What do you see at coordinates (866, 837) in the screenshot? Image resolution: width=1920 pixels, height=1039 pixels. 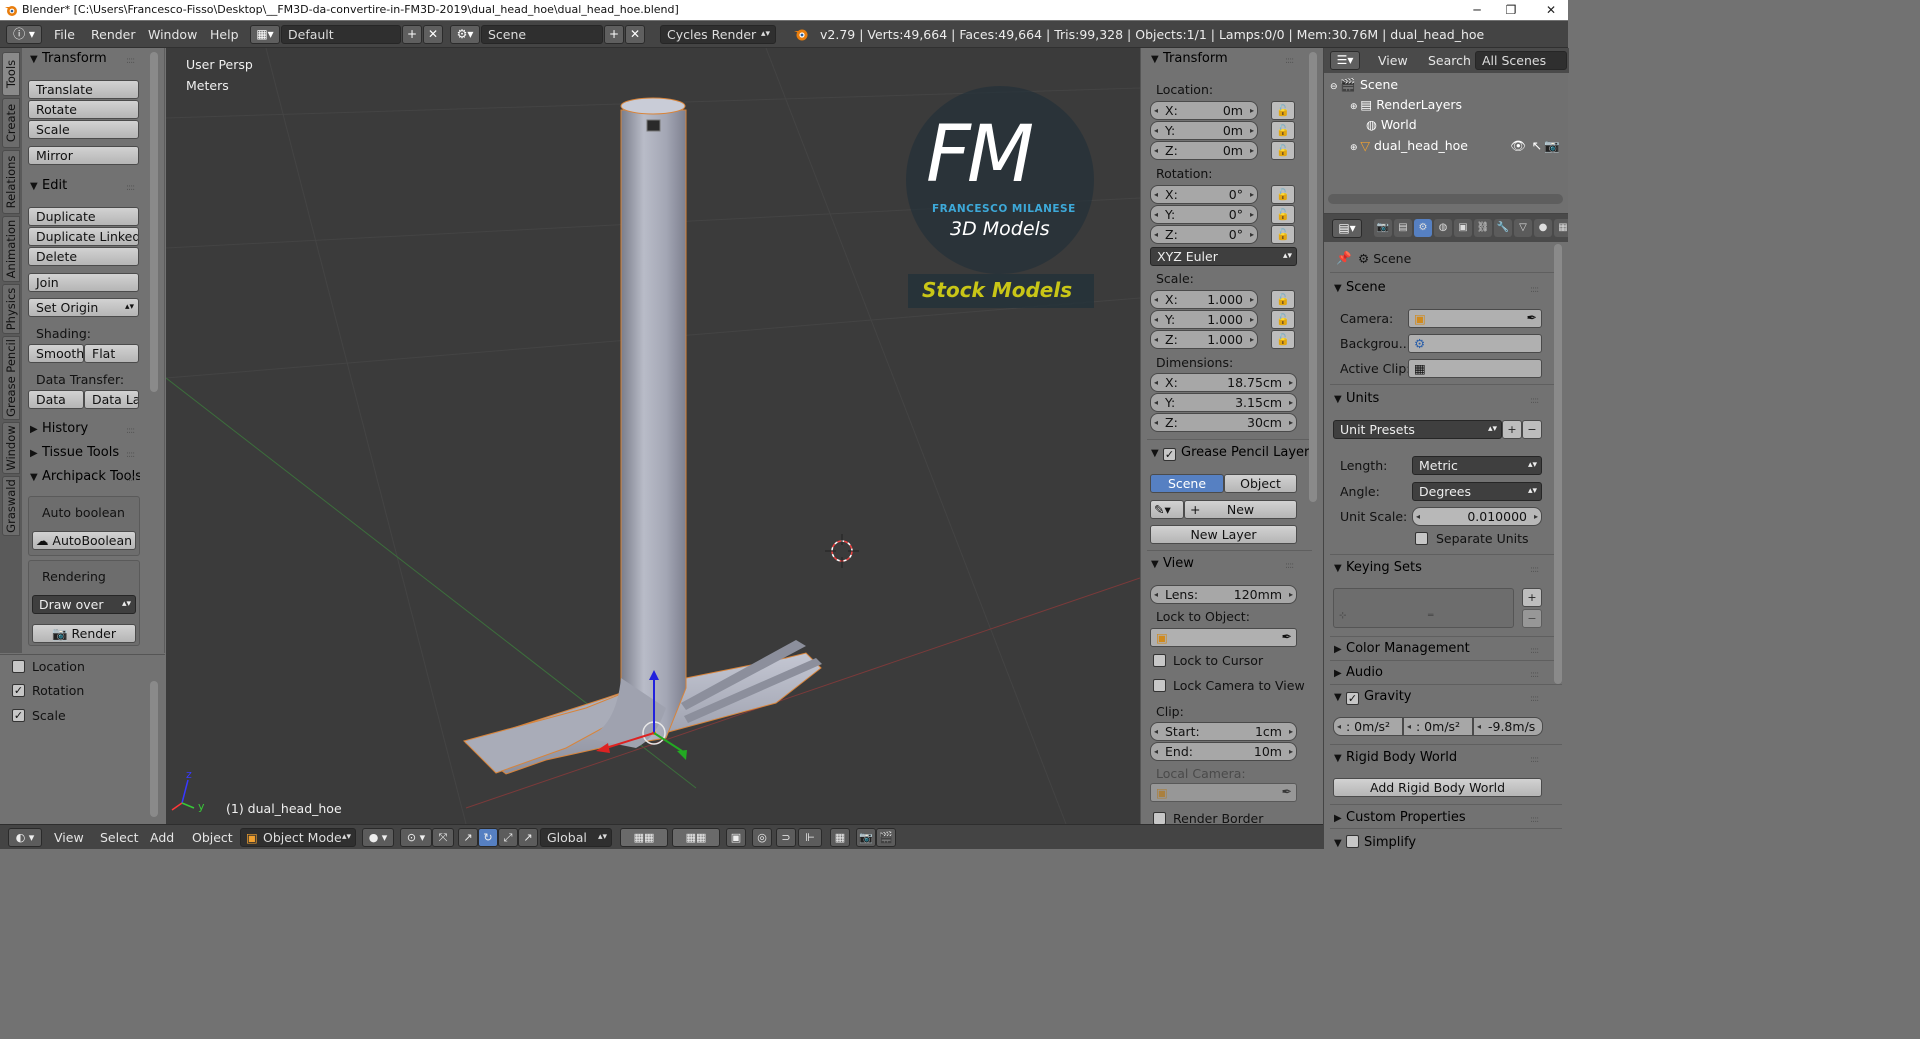 I see `opengl-render-icon: 📷` at bounding box center [866, 837].